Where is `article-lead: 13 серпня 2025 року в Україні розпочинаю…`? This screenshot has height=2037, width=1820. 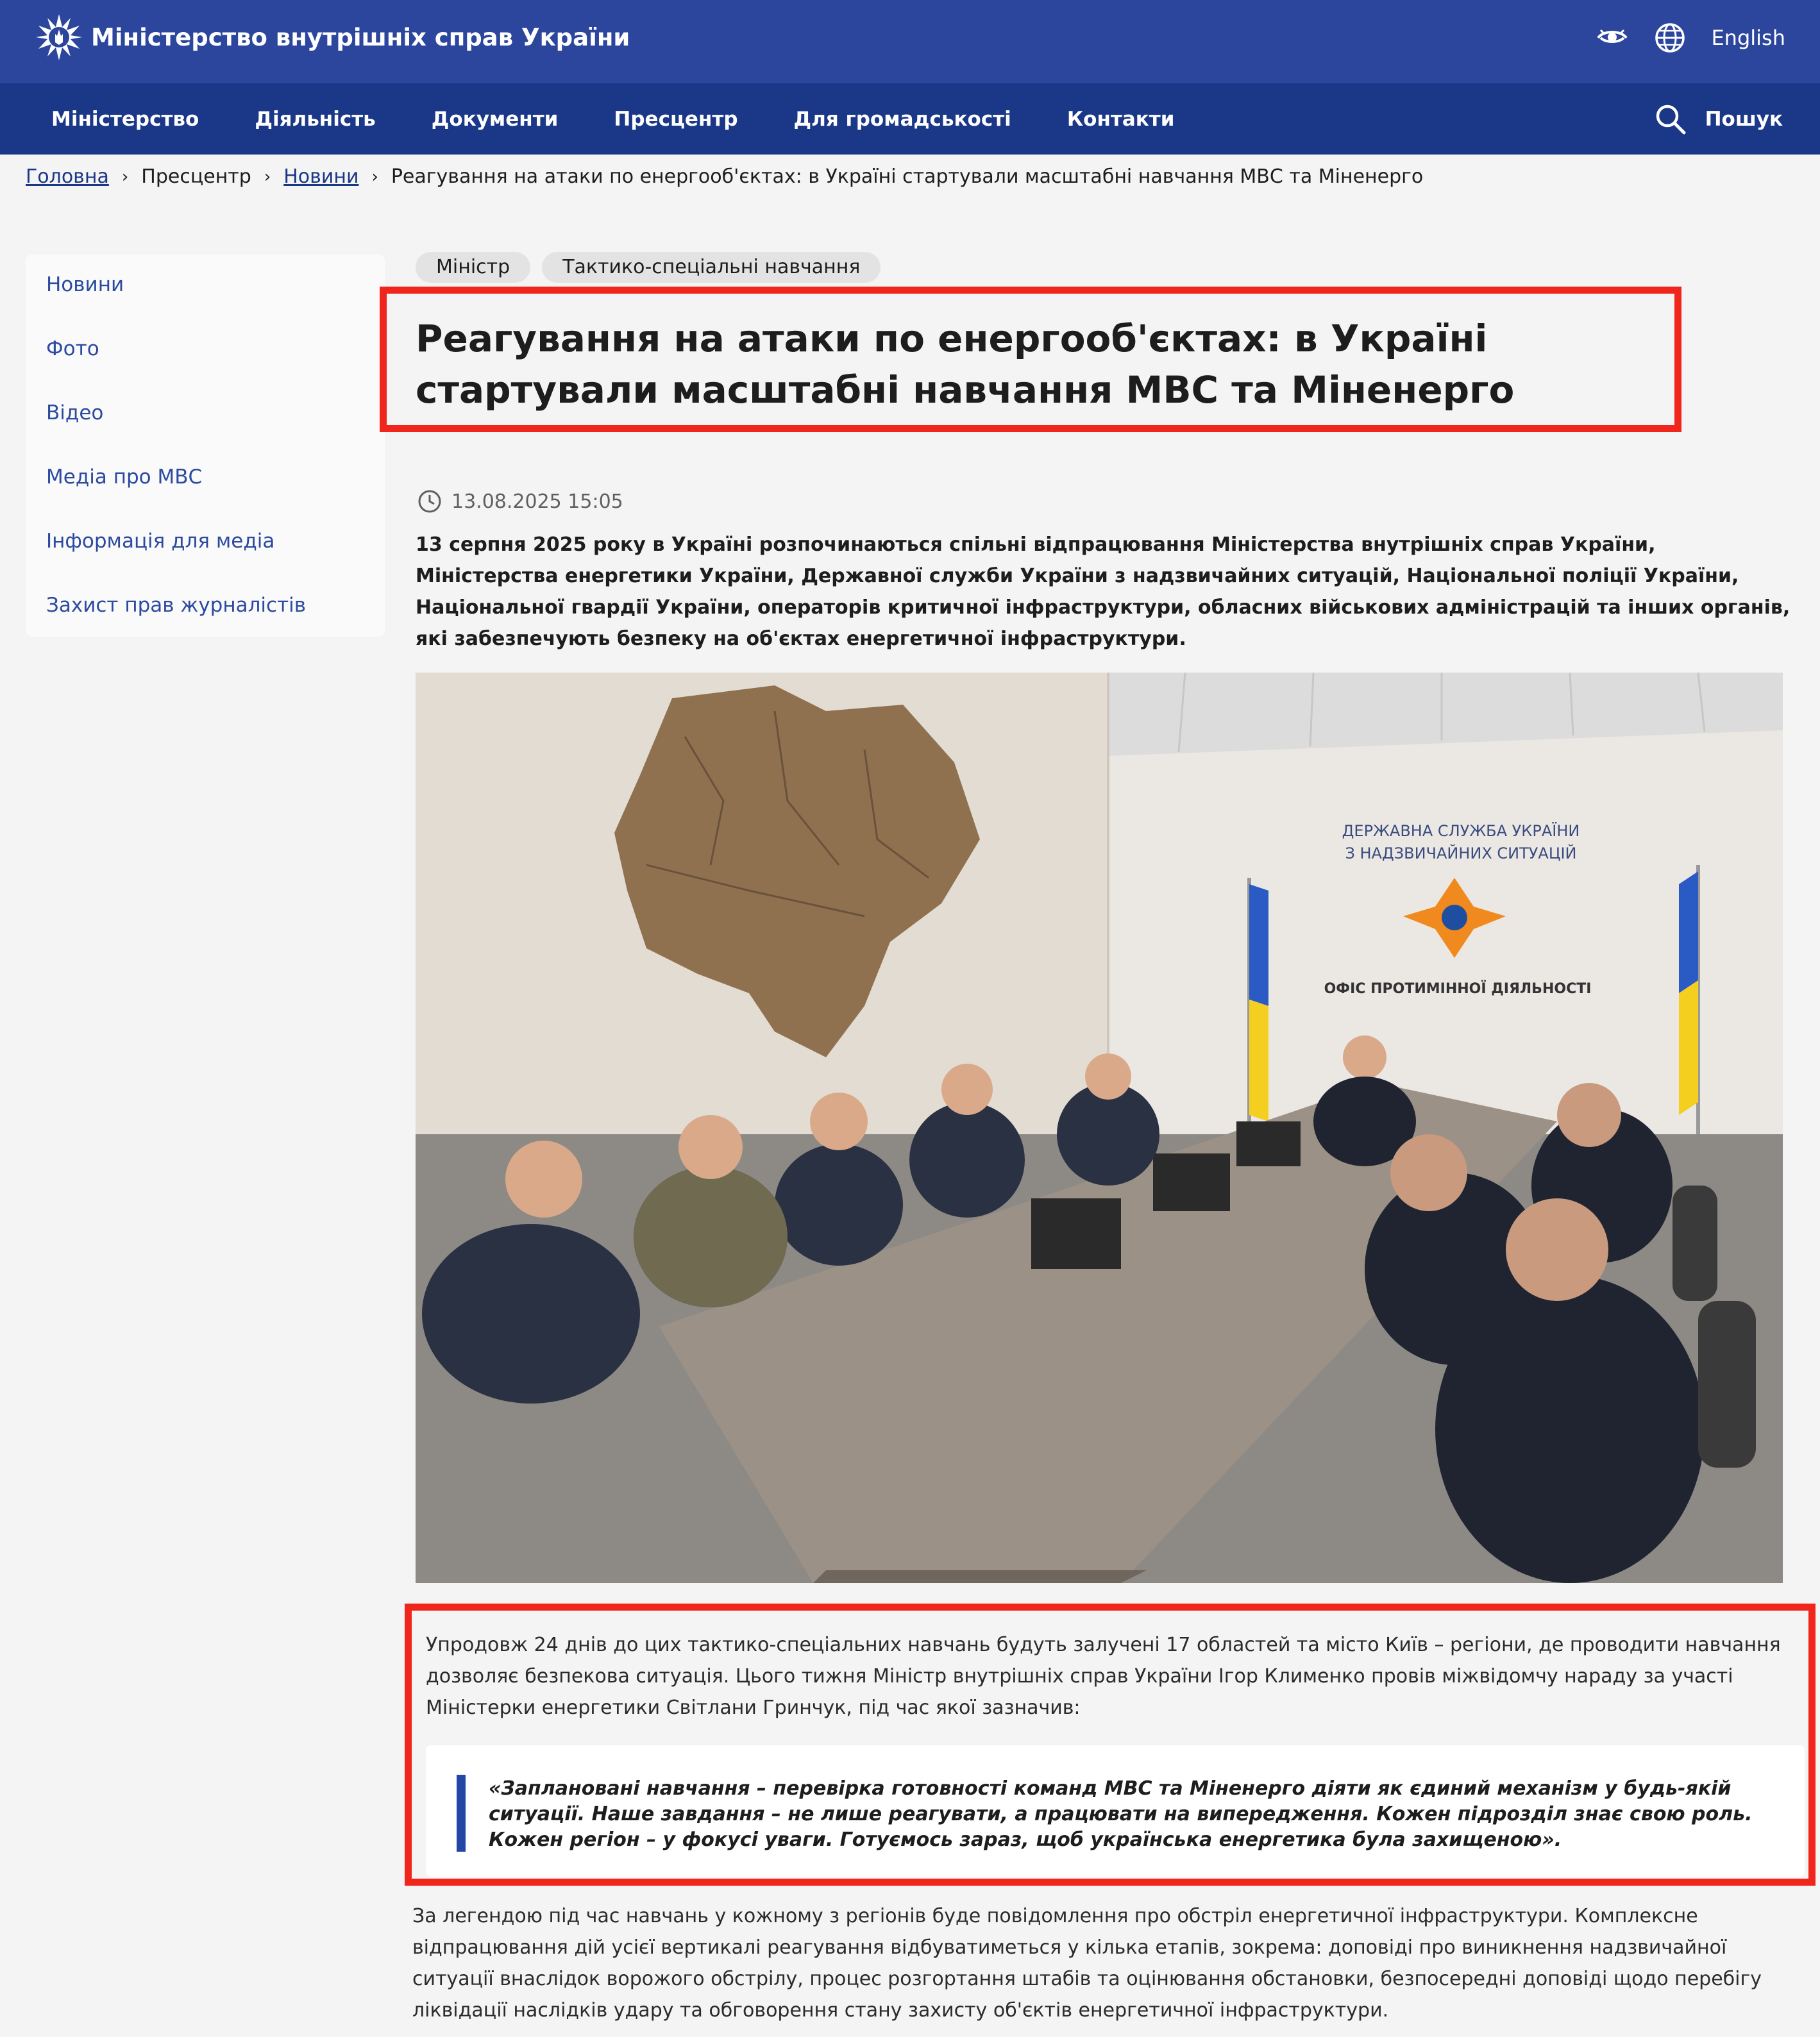
article-lead: 13 серпня 2025 року в Україні розпочинаю… is located at coordinates (1103, 591).